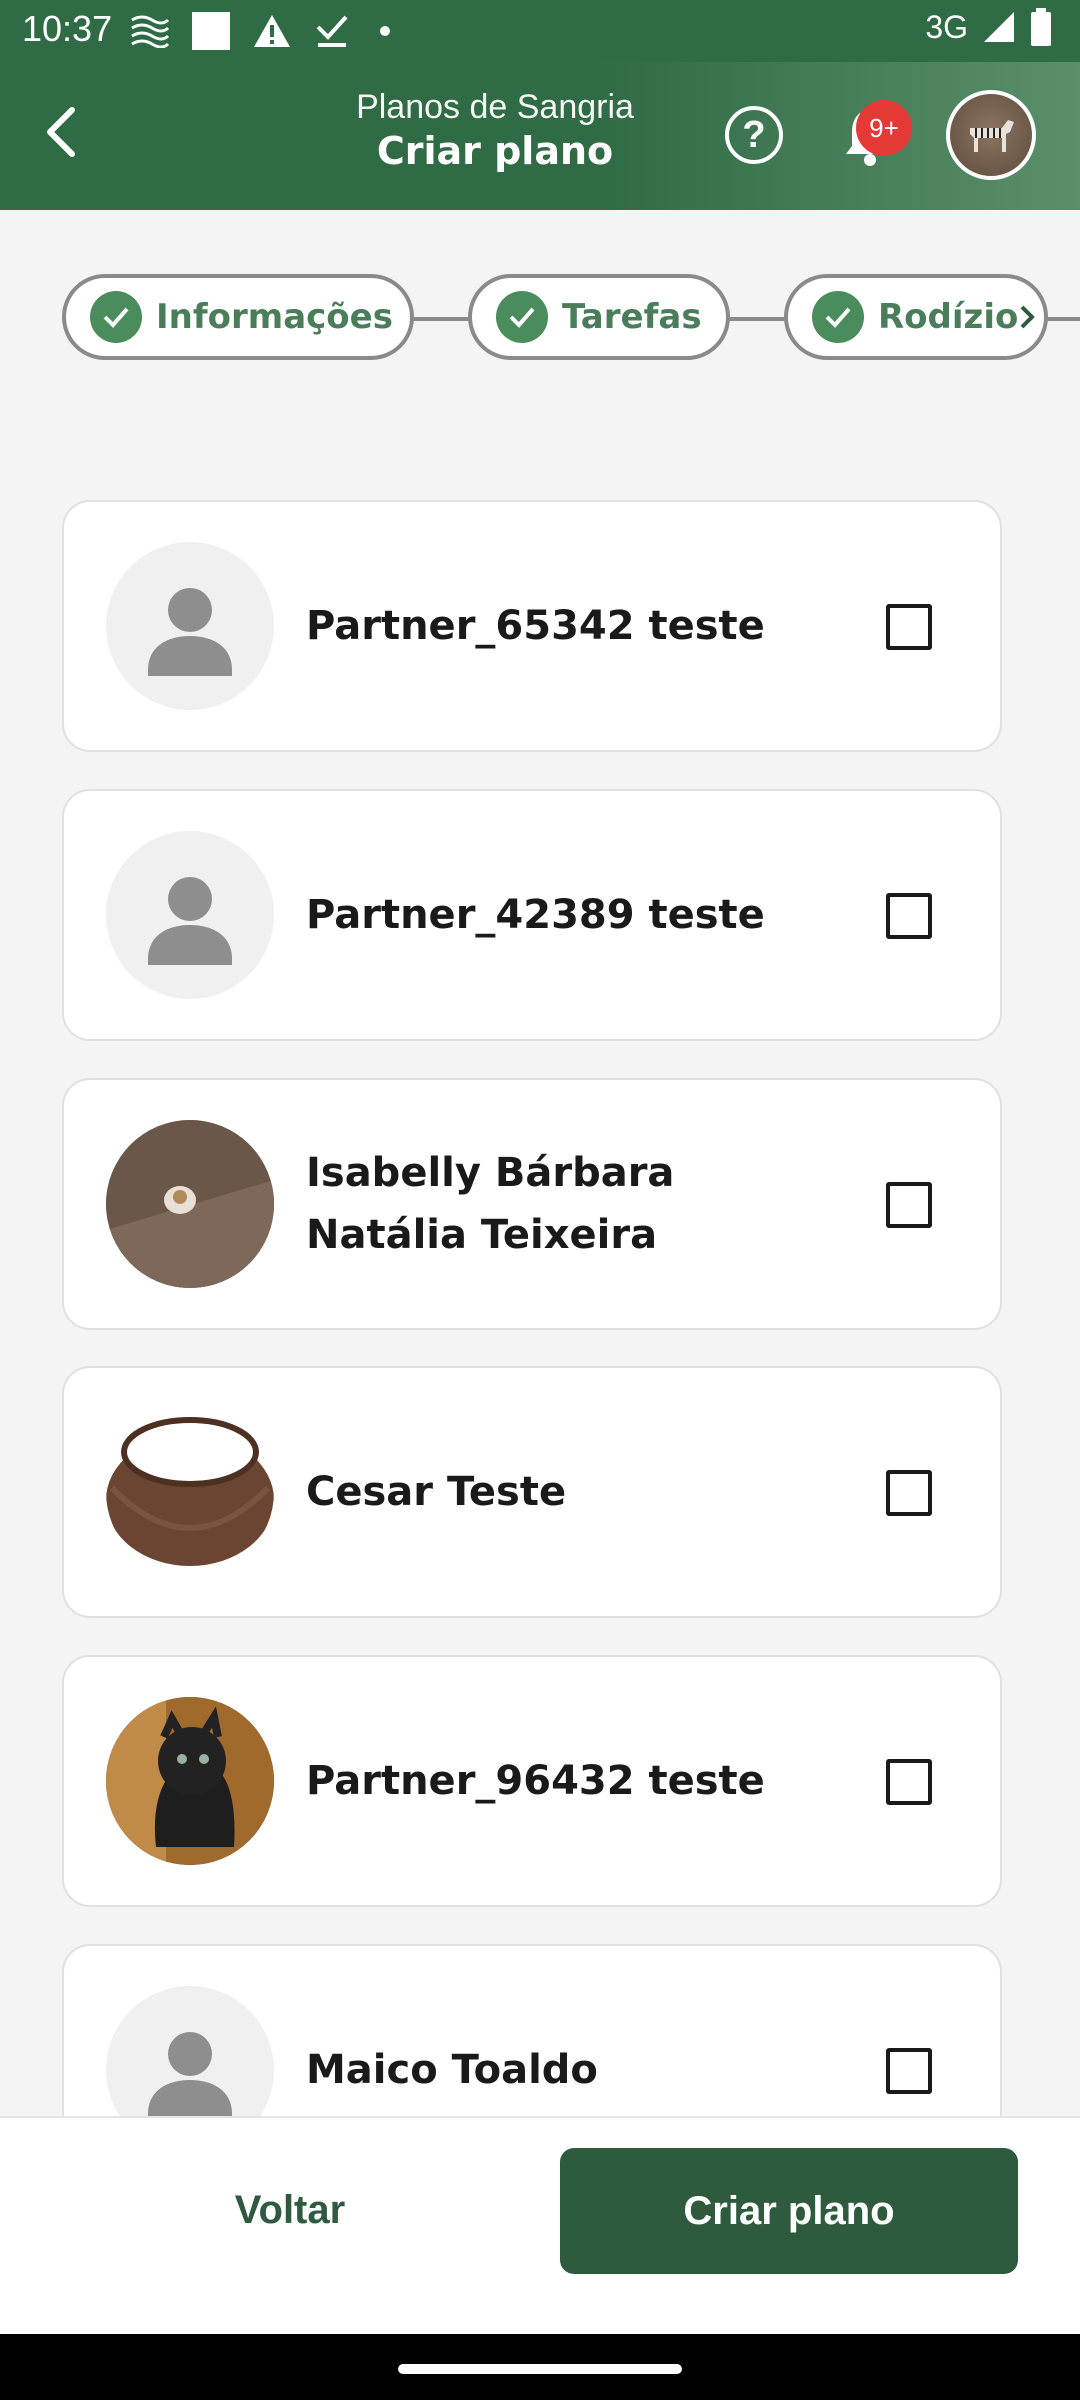 The width and height of the screenshot is (1080, 2400). I want to click on status-notification-icons, so click(260, 31).